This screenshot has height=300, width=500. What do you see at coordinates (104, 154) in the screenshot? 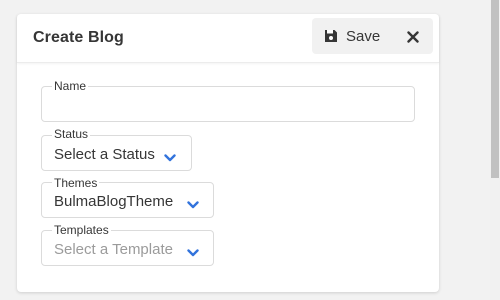
I see `status-select-value: Select a Status` at bounding box center [104, 154].